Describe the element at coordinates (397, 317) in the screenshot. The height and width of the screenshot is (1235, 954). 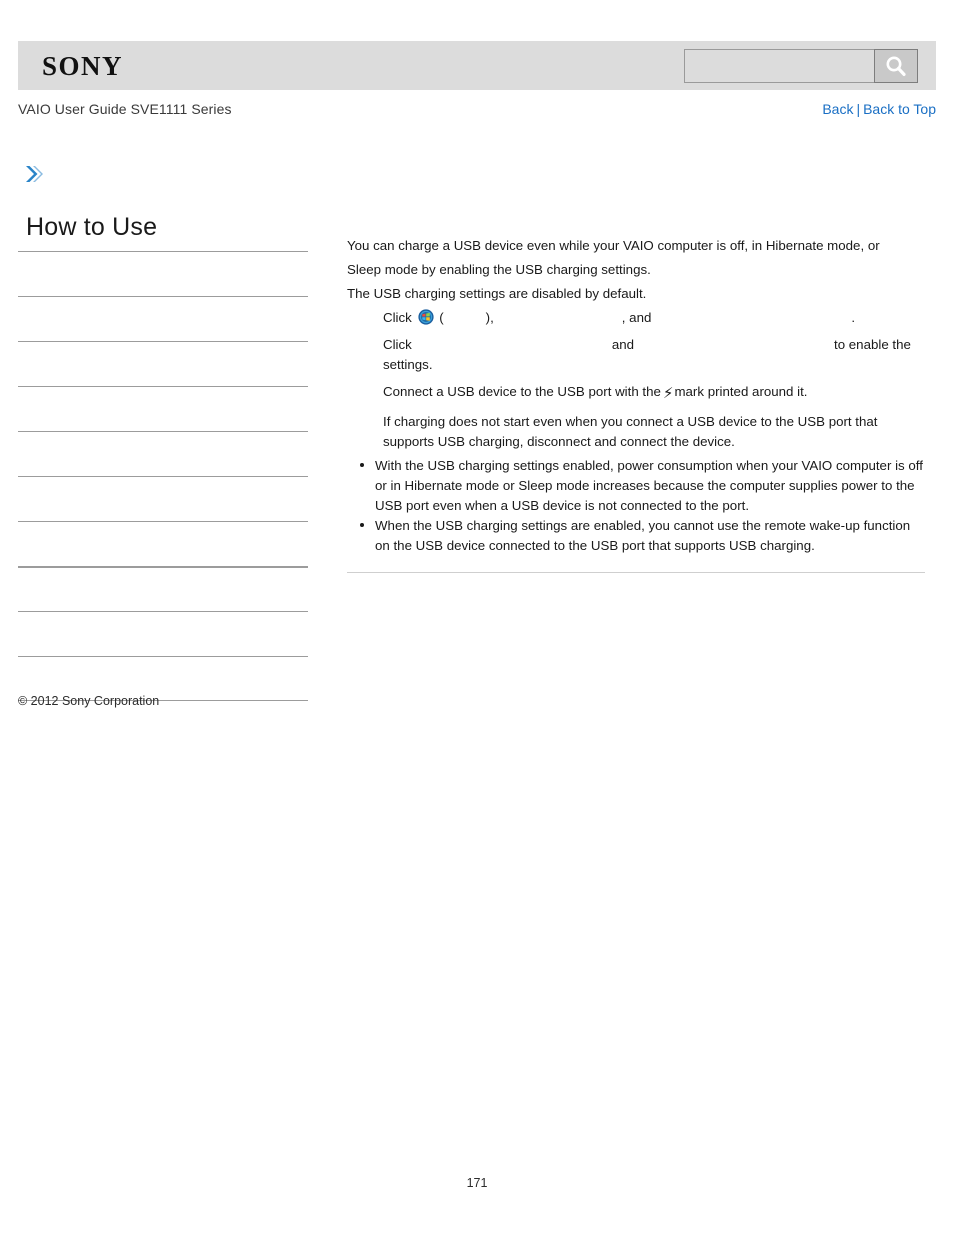
I see `step-1-prefix: Click` at that location.